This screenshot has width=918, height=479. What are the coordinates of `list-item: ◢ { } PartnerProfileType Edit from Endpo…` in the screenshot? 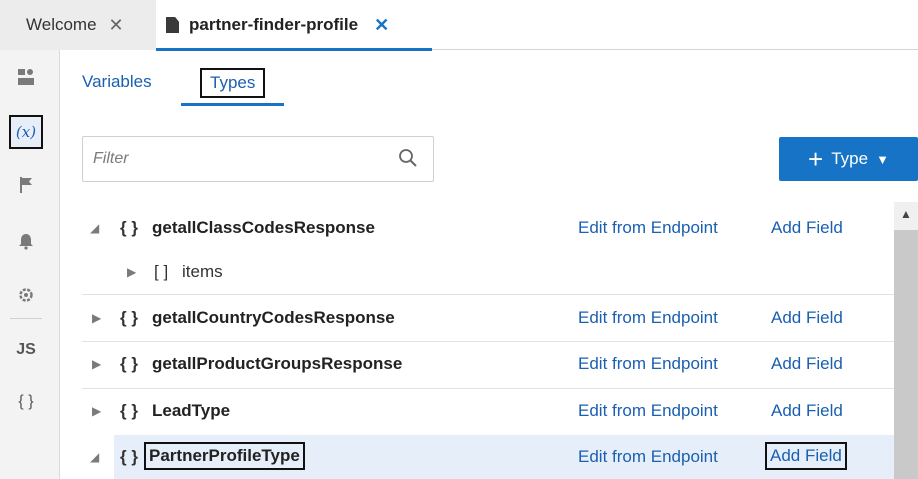 It's located at (488, 457).